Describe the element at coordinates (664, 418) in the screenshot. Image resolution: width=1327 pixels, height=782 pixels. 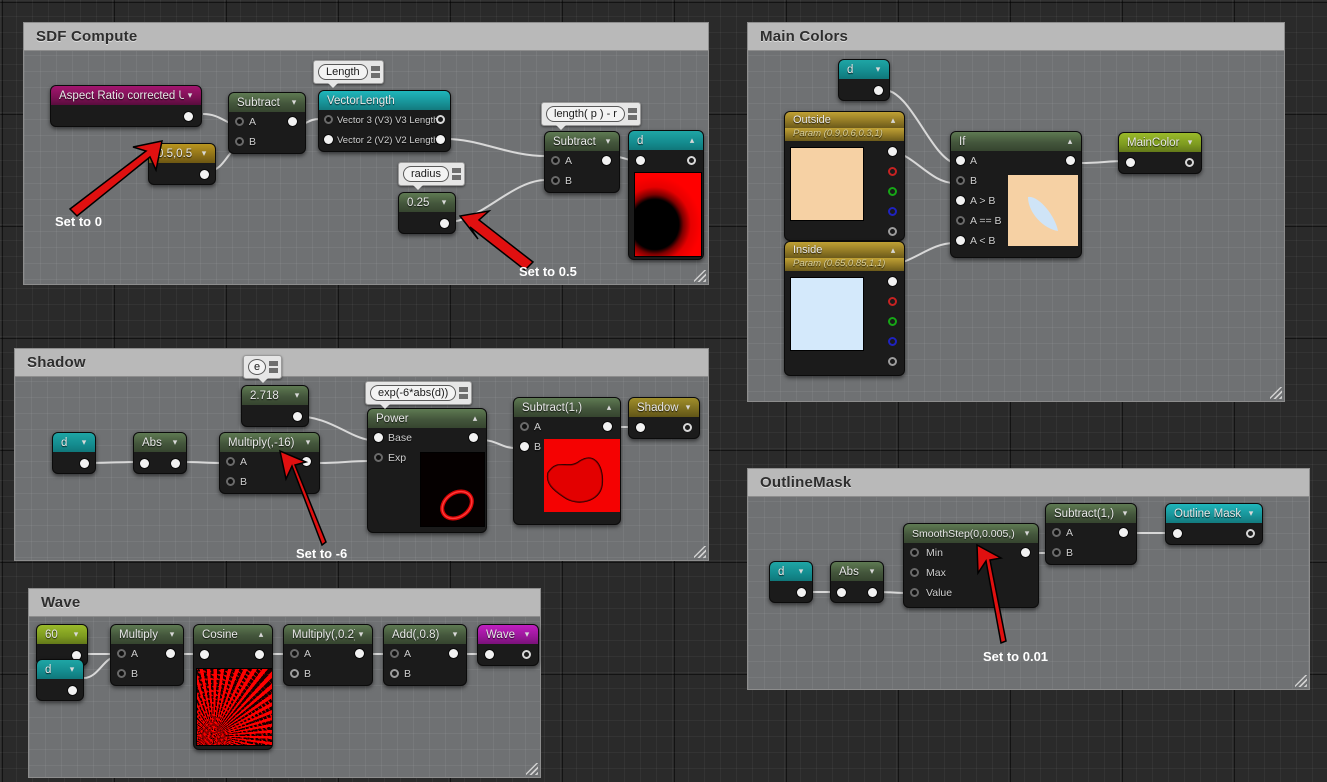
I see `node-shadow-output: Shadow ▾` at that location.